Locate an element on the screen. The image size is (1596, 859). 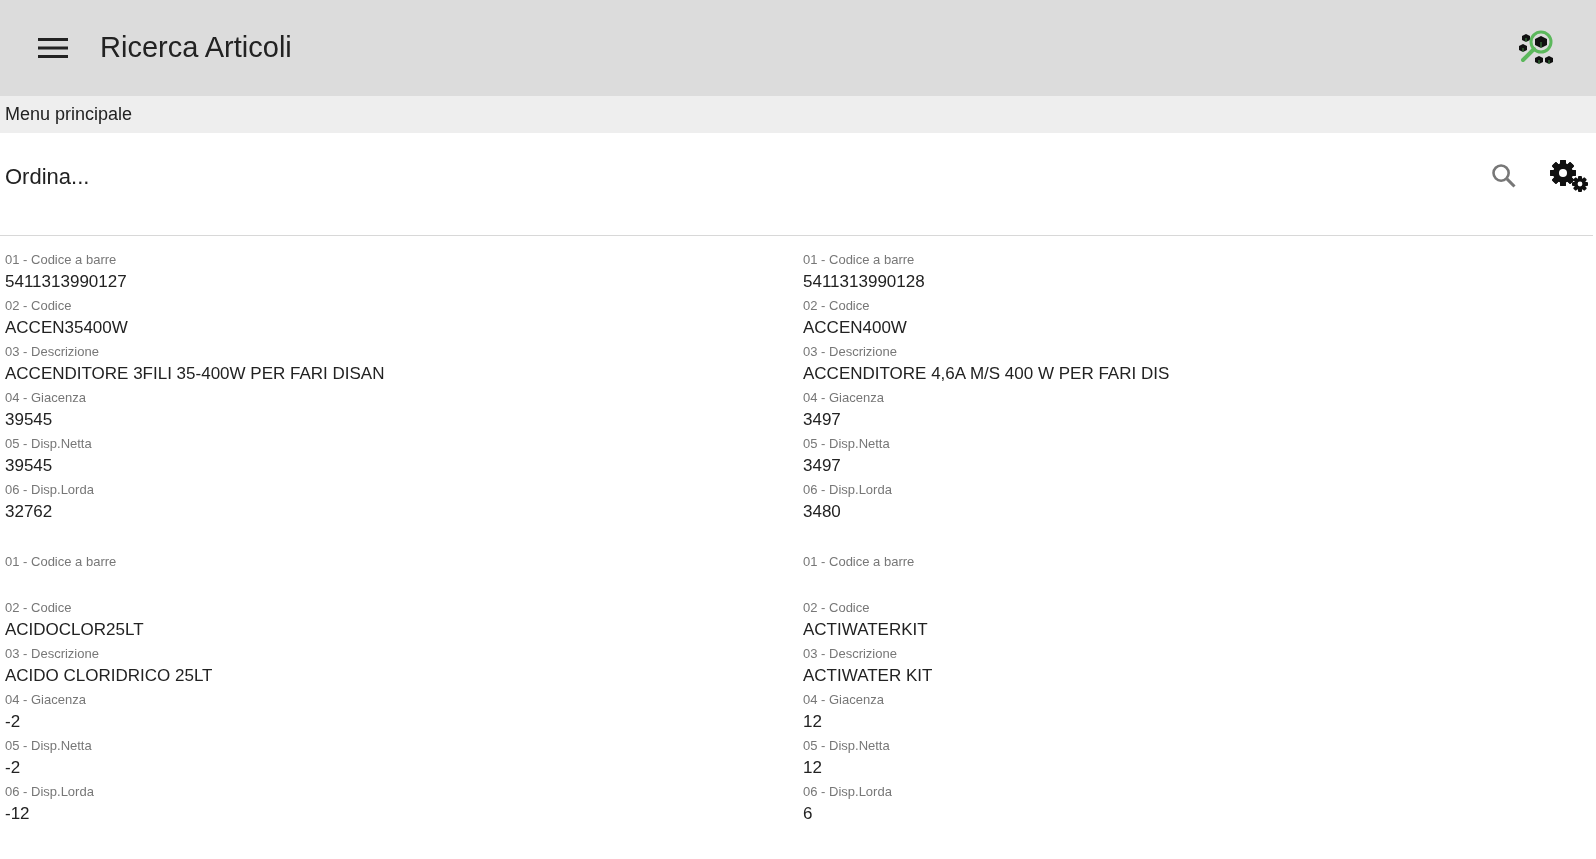
field-value: -12 is located at coordinates (18, 814).